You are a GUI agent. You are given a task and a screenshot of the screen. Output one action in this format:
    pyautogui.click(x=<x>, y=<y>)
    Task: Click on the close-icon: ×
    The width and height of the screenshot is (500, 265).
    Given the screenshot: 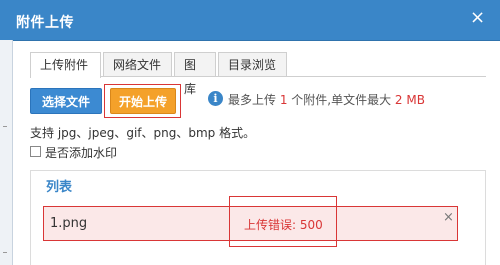 What is the action you would take?
    pyautogui.click(x=477, y=18)
    